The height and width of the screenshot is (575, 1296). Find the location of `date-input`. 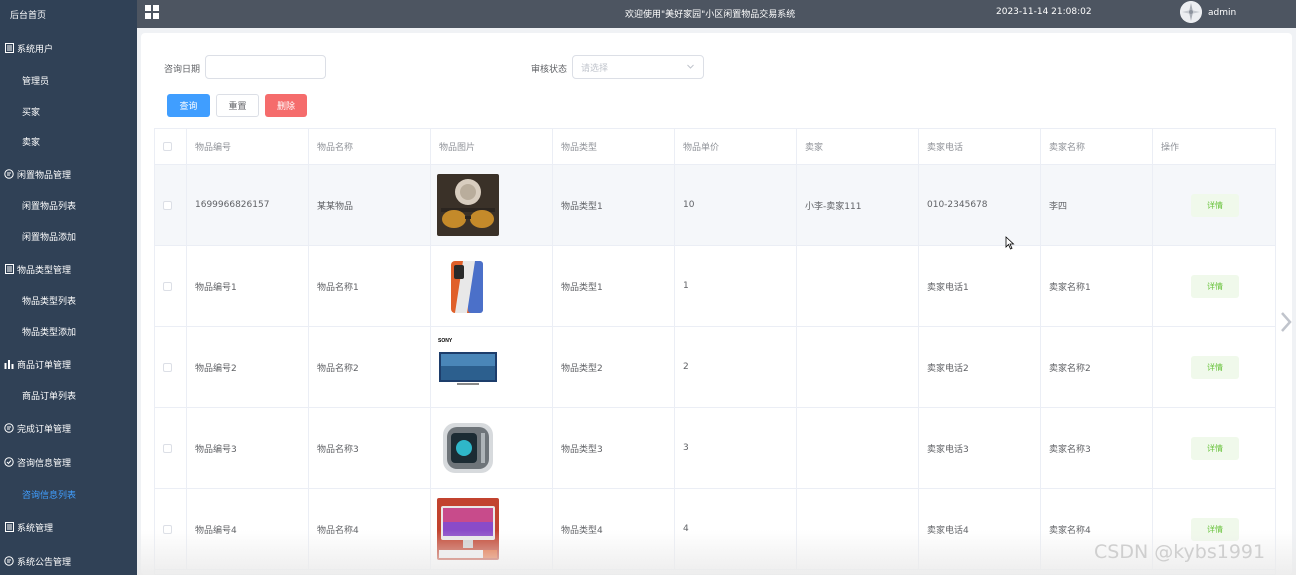

date-input is located at coordinates (265, 67).